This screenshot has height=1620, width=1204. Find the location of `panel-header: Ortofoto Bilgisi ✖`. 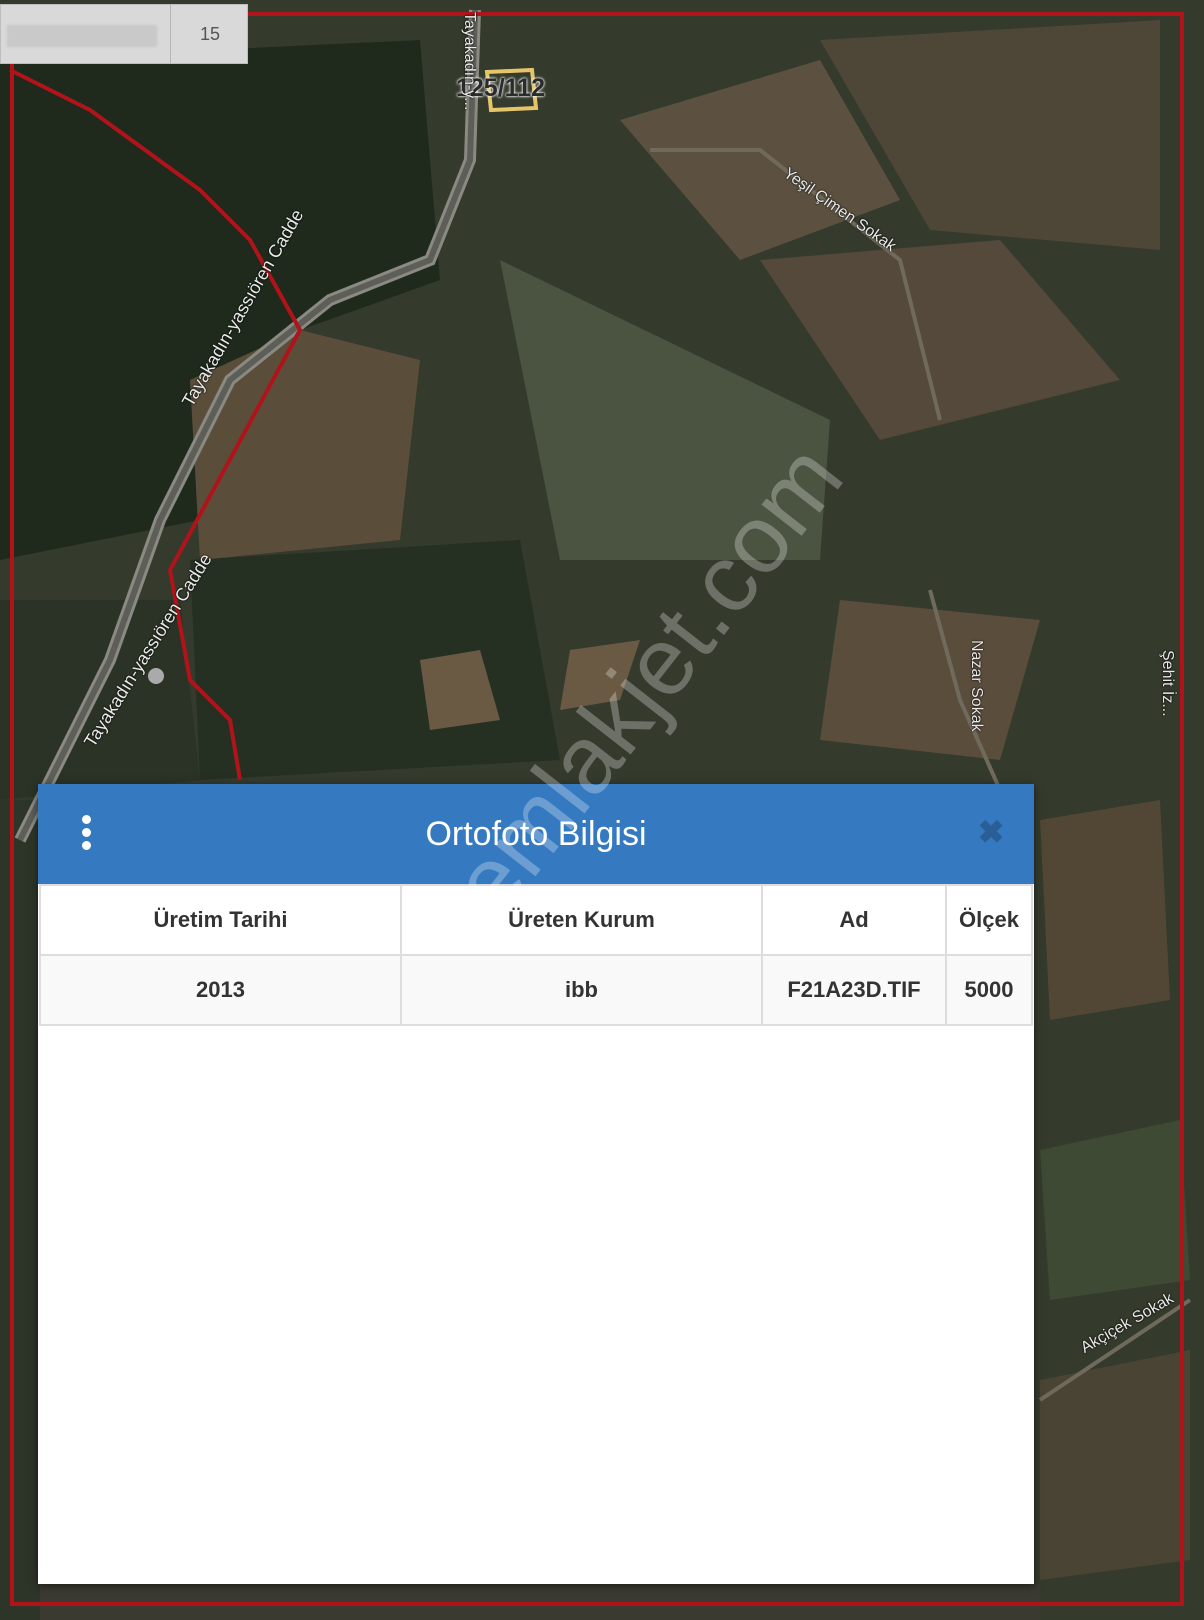

panel-header: Ortofoto Bilgisi ✖ is located at coordinates (536, 834).